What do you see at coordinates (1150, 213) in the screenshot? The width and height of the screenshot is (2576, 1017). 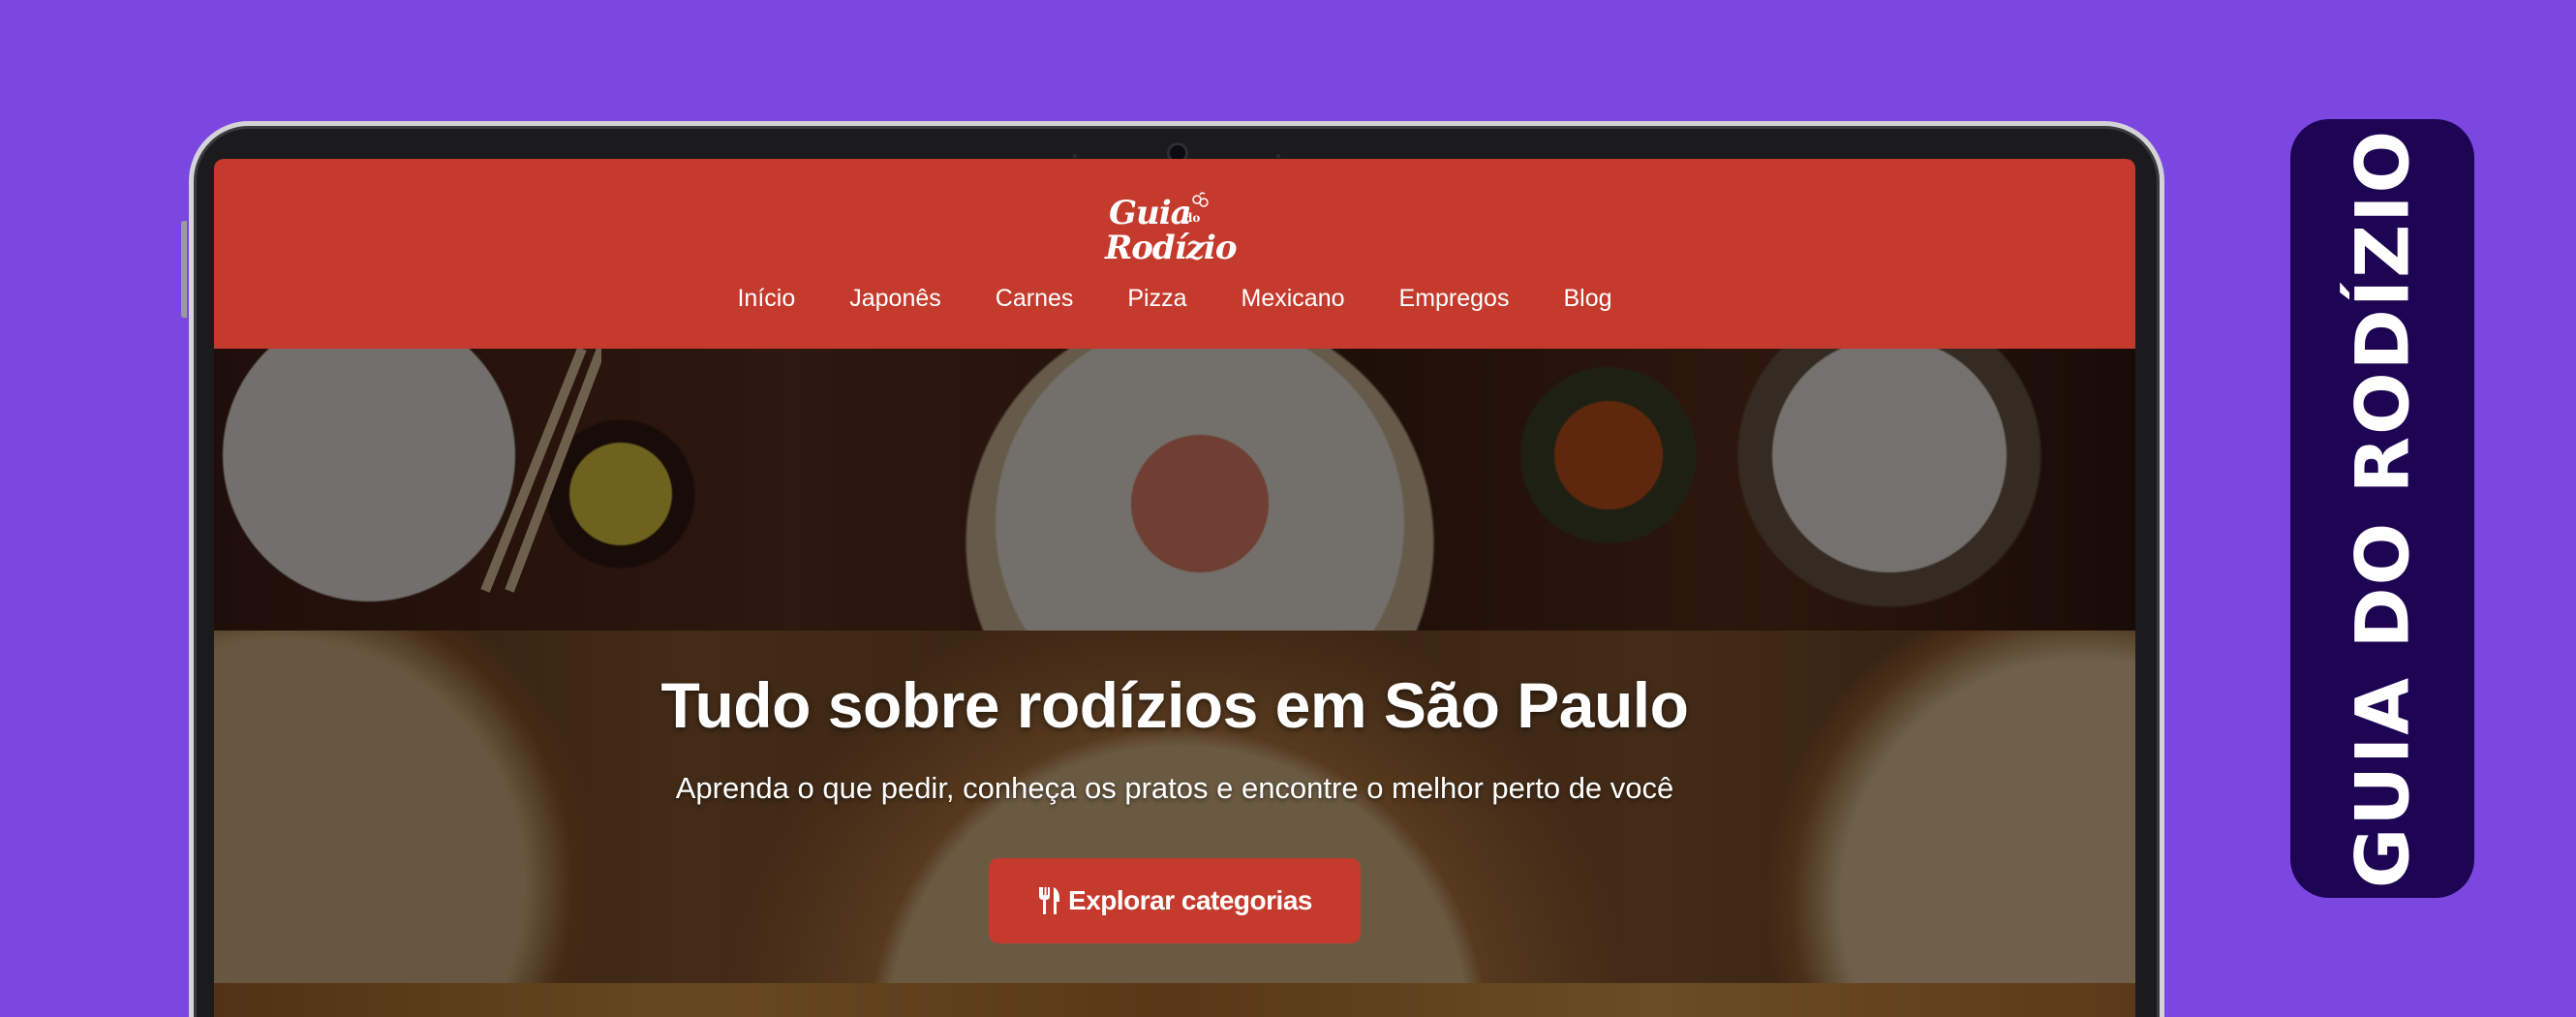 I see `logo-text-guia: Guia` at bounding box center [1150, 213].